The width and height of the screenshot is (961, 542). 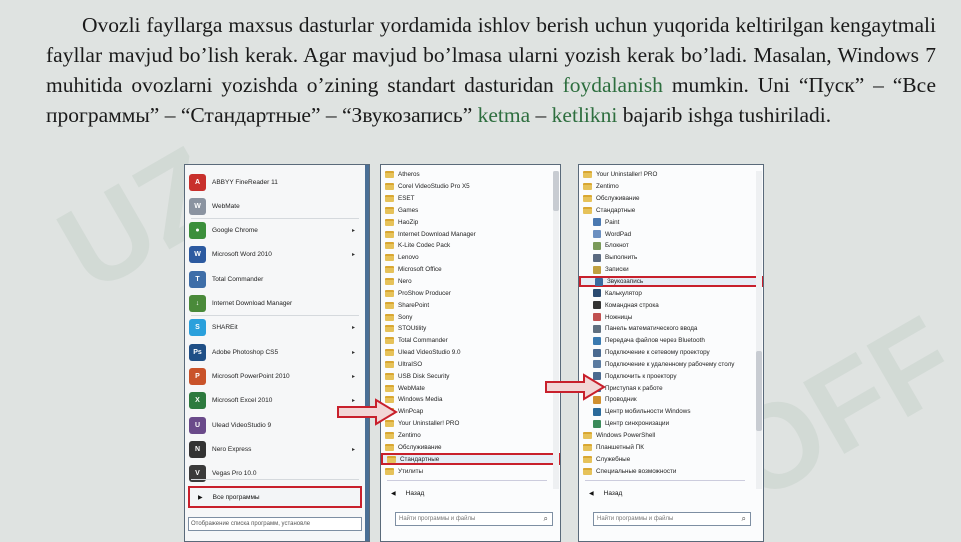 What do you see at coordinates (671, 376) in the screenshot?
I see `app-item: Подключить к проектору` at bounding box center [671, 376].